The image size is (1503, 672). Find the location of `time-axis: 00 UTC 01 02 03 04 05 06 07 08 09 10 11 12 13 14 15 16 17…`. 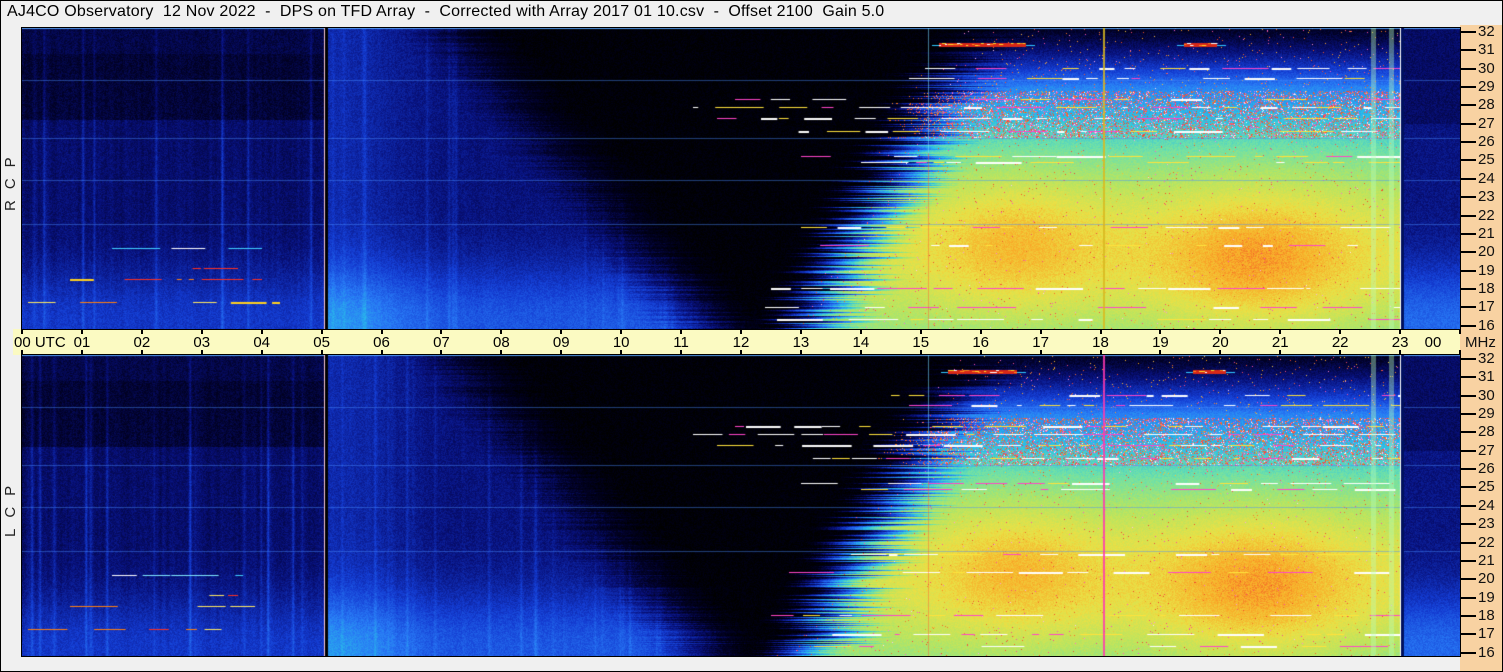

time-axis: 00 UTC 01 02 03 04 05 06 07 08 09 10 11 12 13 14 15 16 17… is located at coordinates (737, 342).